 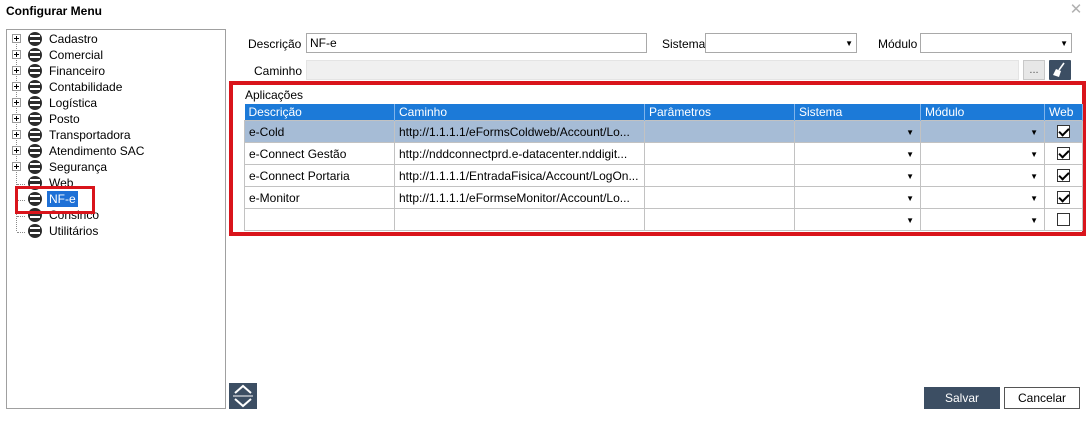 I want to click on tree-item-label: Atendimento SAC, so click(x=97, y=151).